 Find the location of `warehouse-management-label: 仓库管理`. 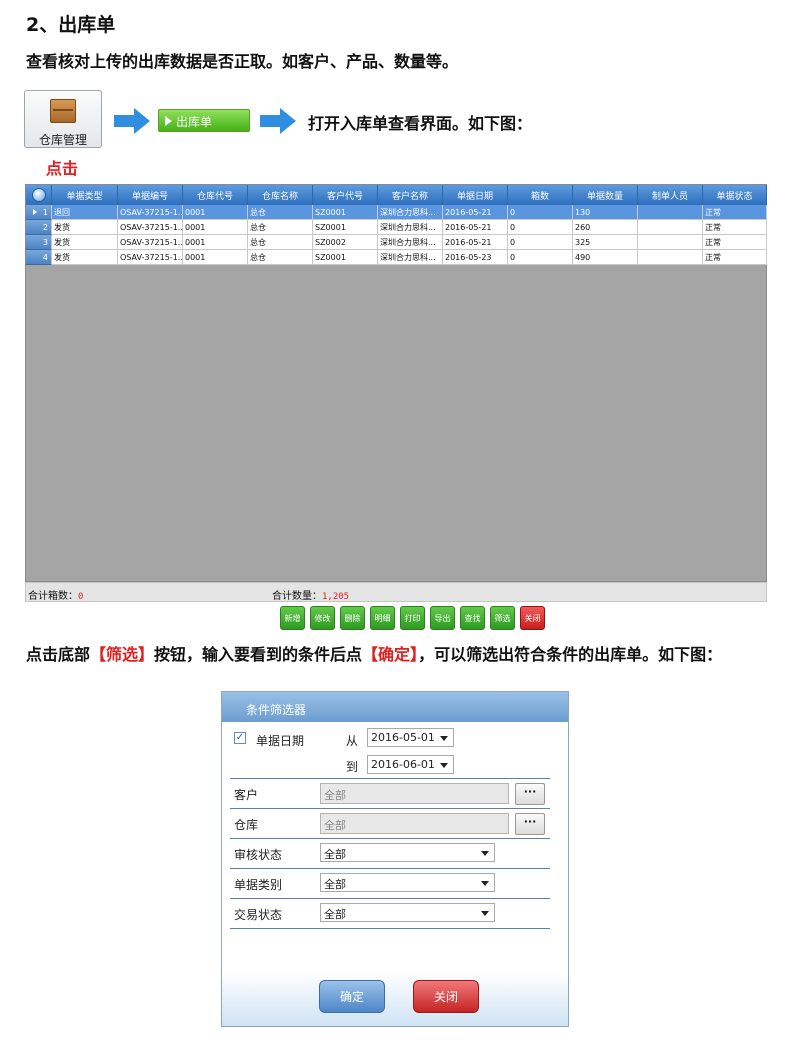

warehouse-management-label: 仓库管理 is located at coordinates (62, 140).